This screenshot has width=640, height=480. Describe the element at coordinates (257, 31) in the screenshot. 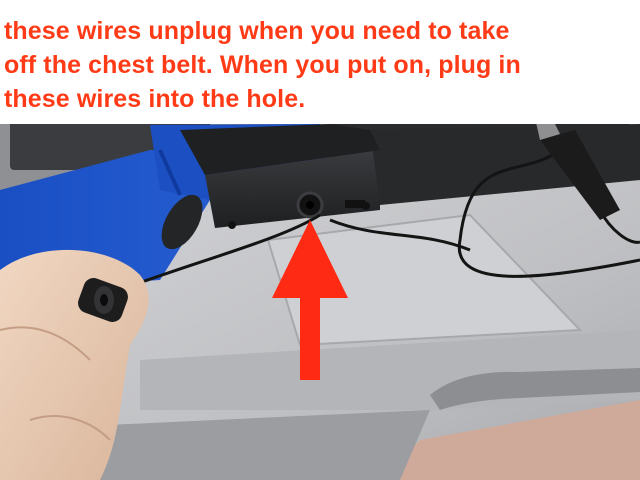

I see `caption-line-1: these wires unplug when you need to take` at that location.